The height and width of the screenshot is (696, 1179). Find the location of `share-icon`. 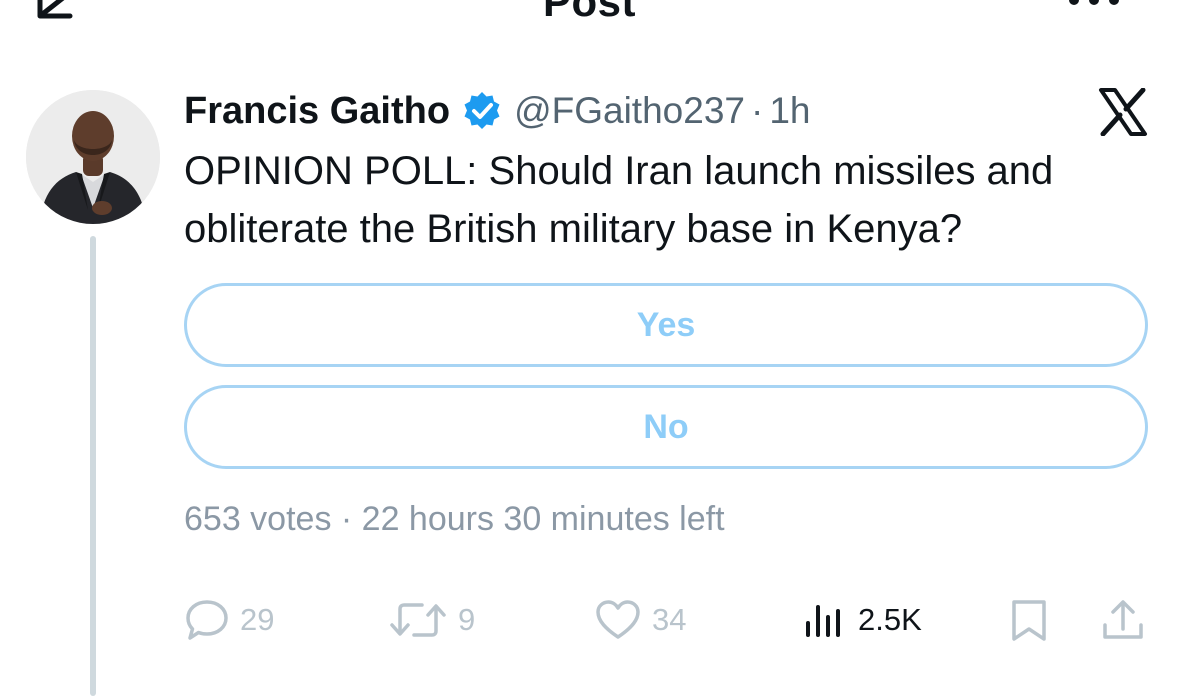

share-icon is located at coordinates (1123, 619).